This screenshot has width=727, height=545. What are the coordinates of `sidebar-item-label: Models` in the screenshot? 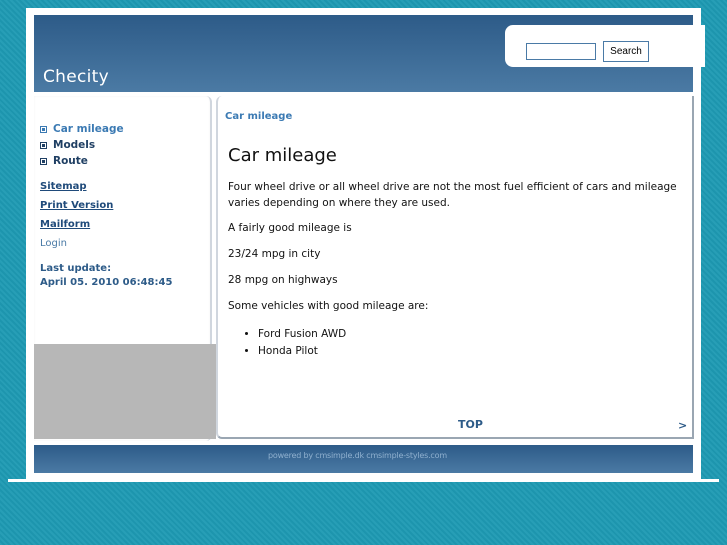 It's located at (74, 145).